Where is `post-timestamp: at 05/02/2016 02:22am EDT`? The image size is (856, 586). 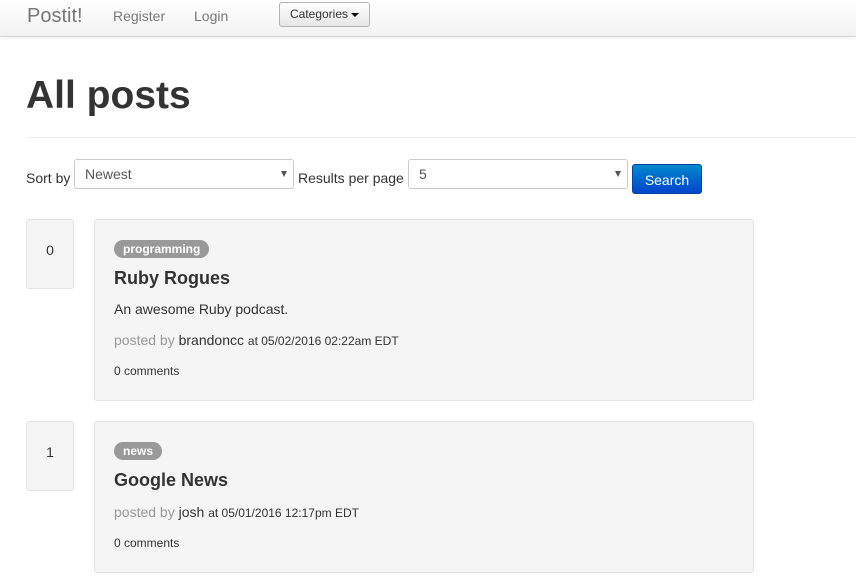
post-timestamp: at 05/02/2016 02:22am EDT is located at coordinates (323, 341).